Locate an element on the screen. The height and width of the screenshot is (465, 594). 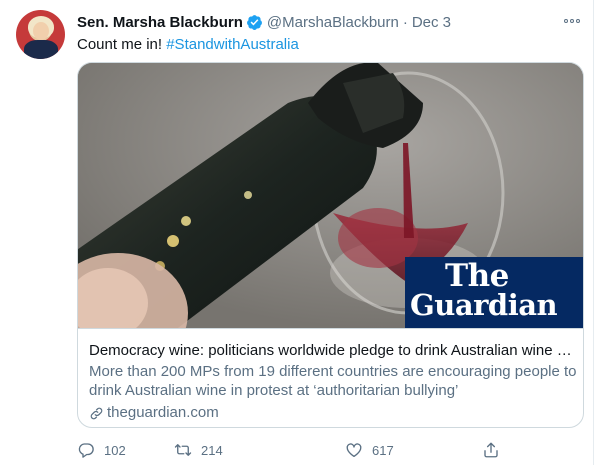
reply-button: 102 is located at coordinates (101, 450).